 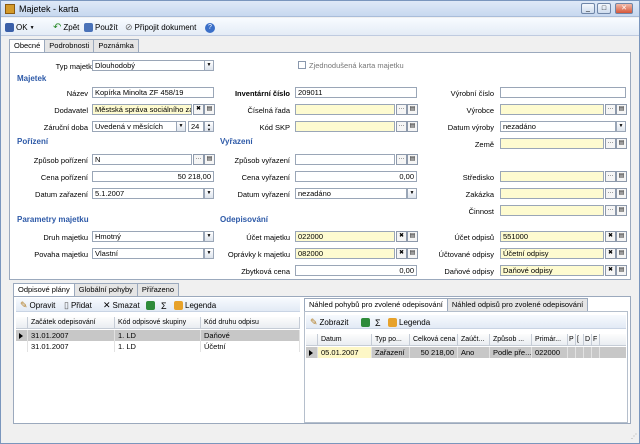 What do you see at coordinates (412, 159) in the screenshot?
I see `disposal-browse-button: ▤` at bounding box center [412, 159].